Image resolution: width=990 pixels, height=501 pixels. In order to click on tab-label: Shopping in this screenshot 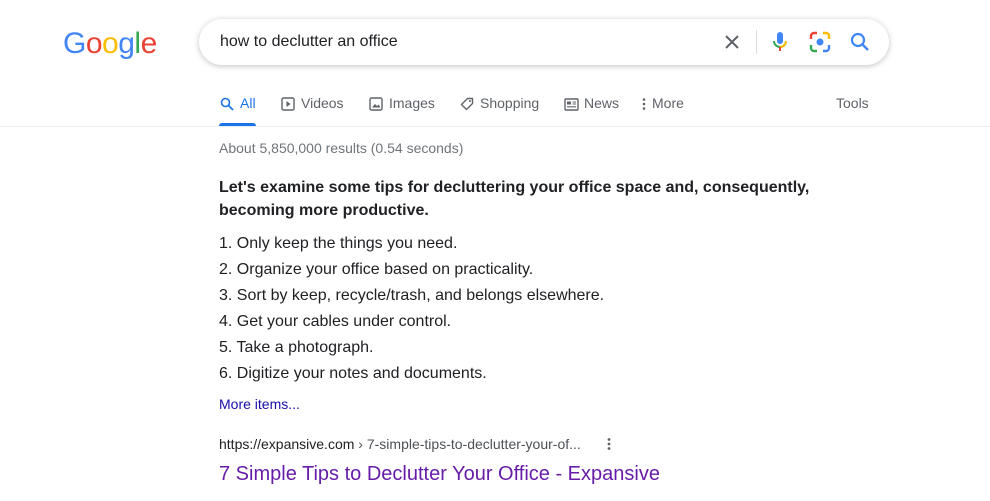, I will do `click(510, 103)`.